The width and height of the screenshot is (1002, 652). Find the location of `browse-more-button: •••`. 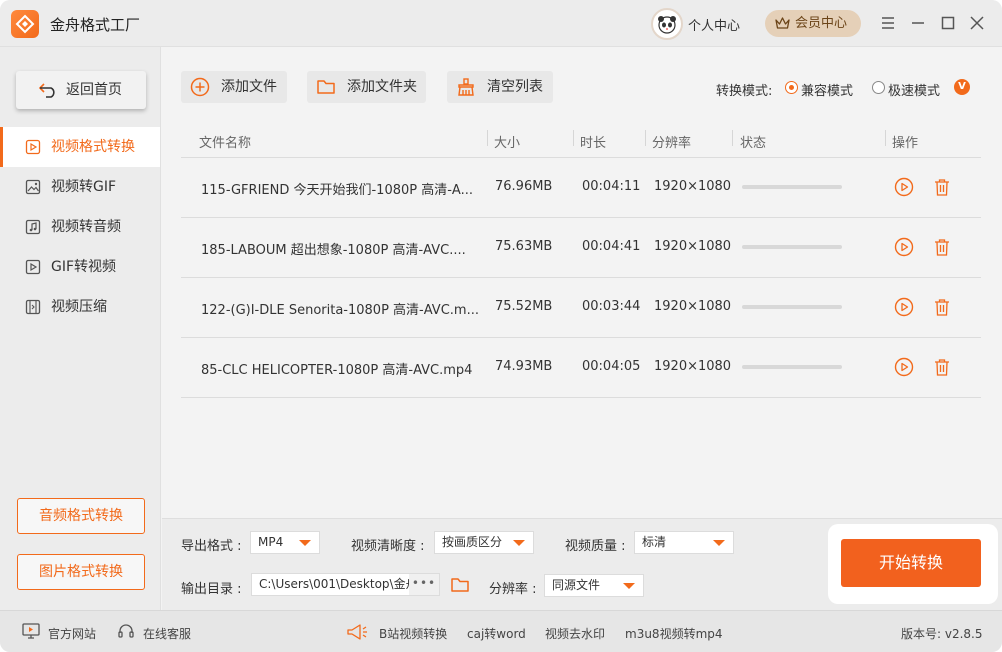

browse-more-button: ••• is located at coordinates (424, 584).